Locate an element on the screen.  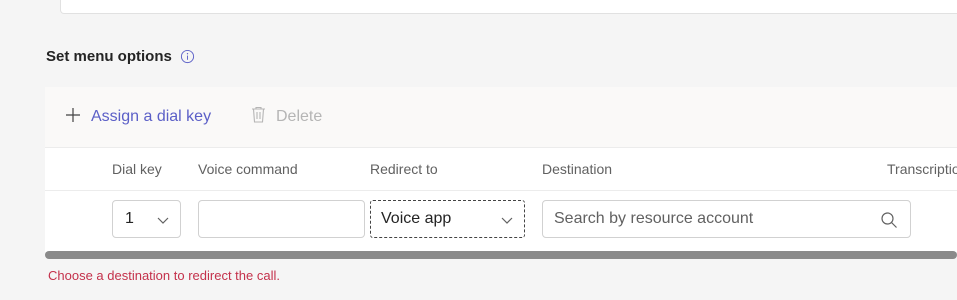
header-voice-command: Voice command is located at coordinates (248, 169).